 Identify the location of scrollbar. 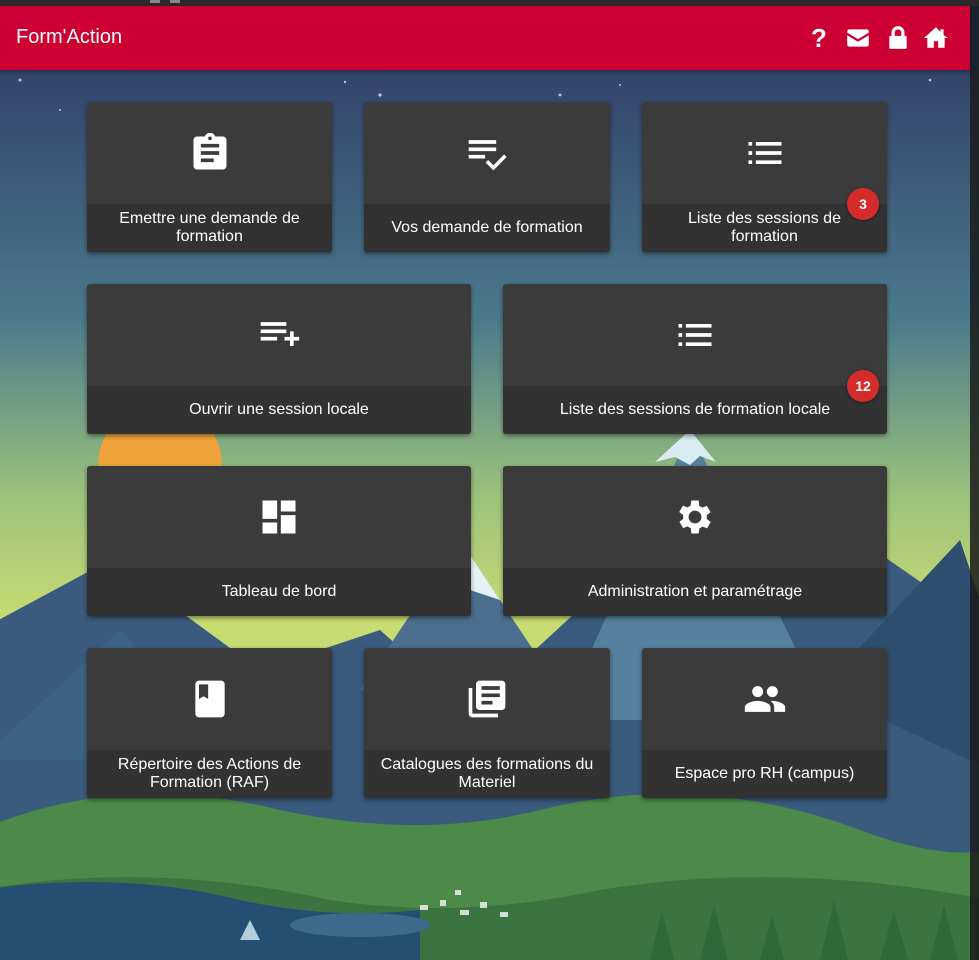
(974, 515).